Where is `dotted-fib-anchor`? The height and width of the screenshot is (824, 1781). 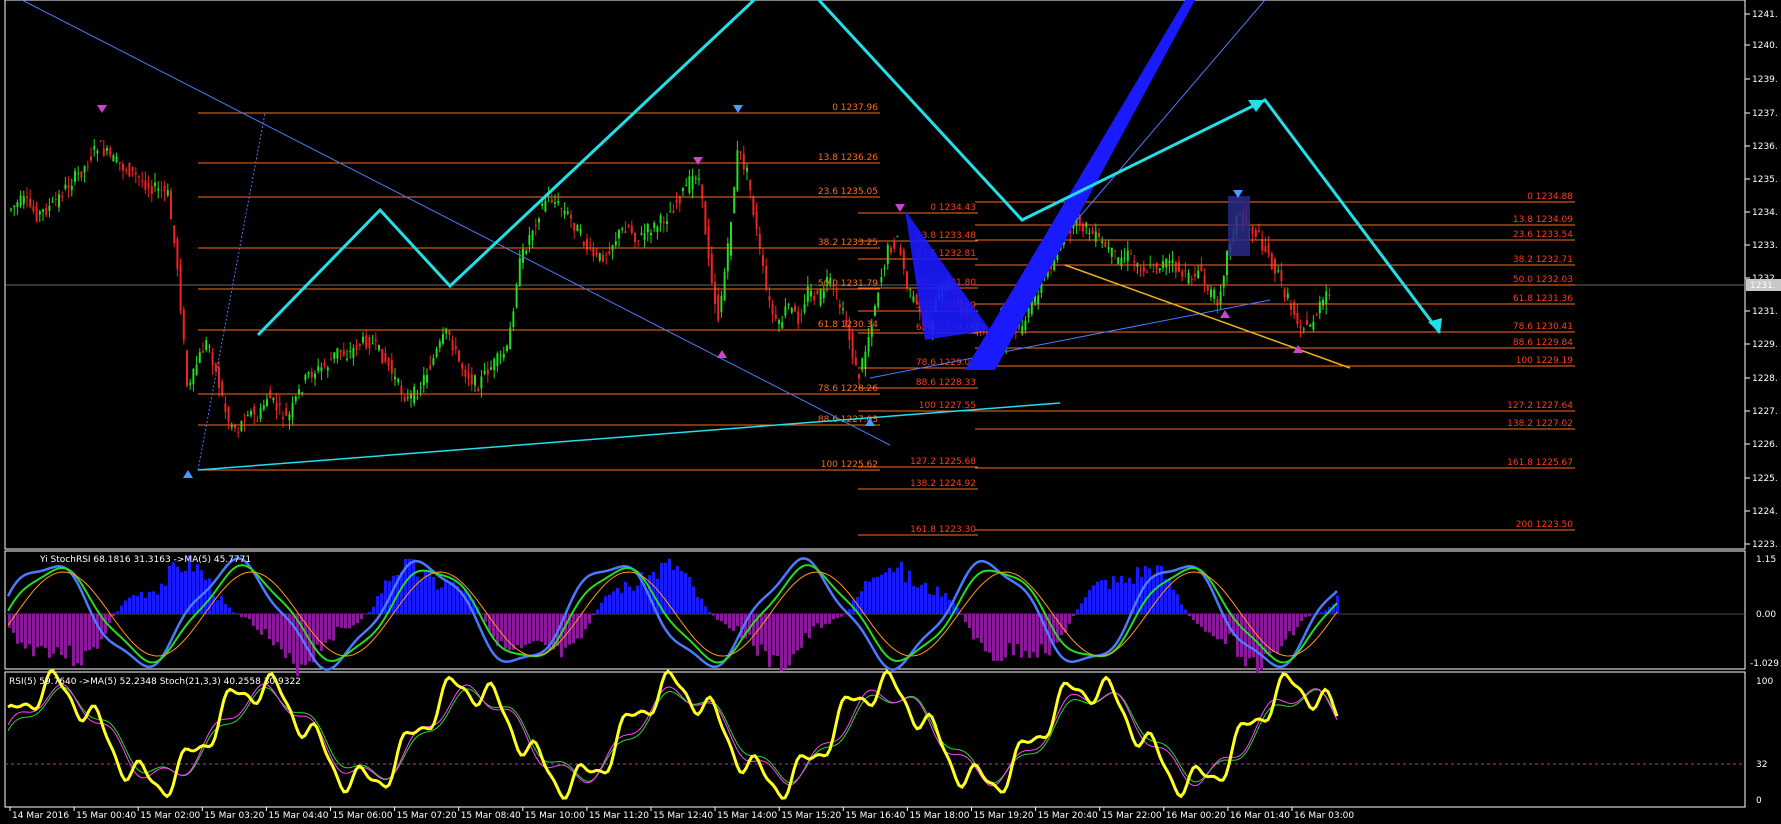 dotted-fib-anchor is located at coordinates (231, 291).